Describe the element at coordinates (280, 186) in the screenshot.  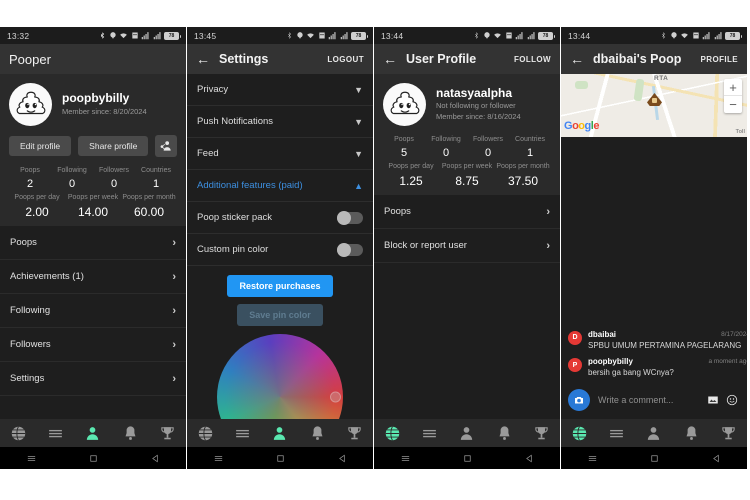
I see `settings-section-additional-features: Additional features (paid) ▲` at that location.